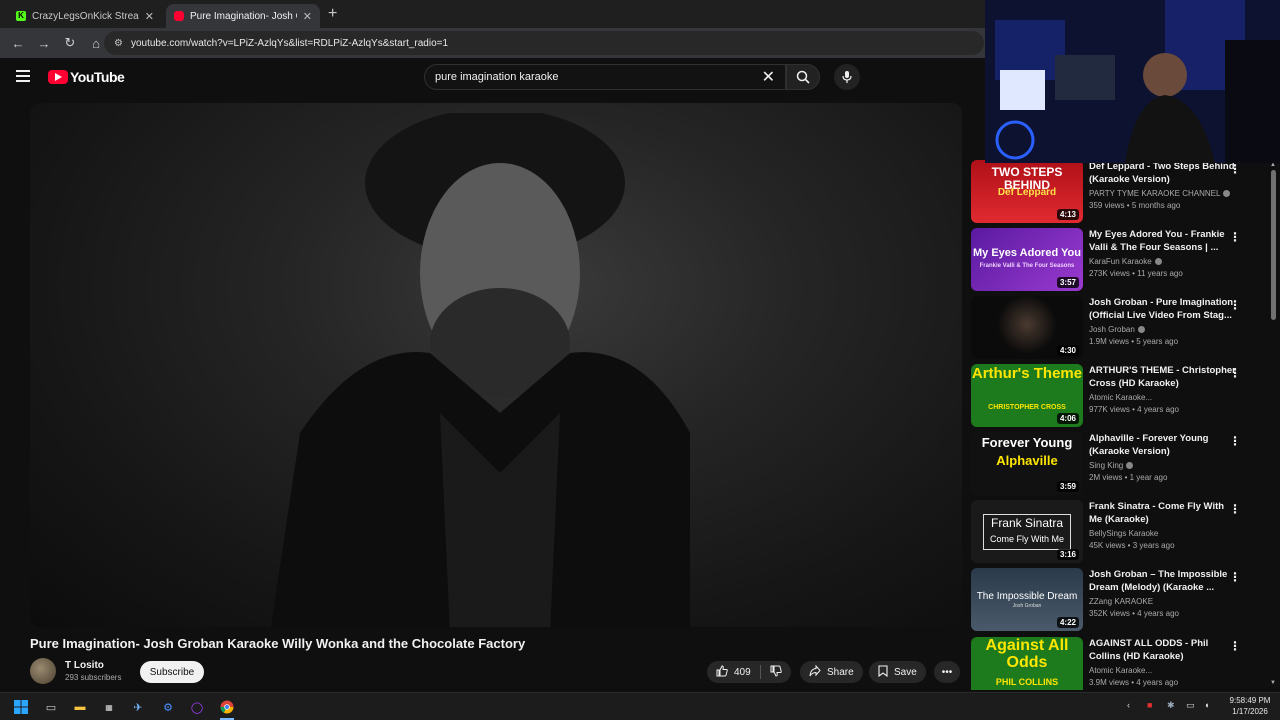 The image size is (1280, 720). What do you see at coordinates (1273, 424) in the screenshot?
I see `sidebar-scrollbar: ▲ ▼` at bounding box center [1273, 424].